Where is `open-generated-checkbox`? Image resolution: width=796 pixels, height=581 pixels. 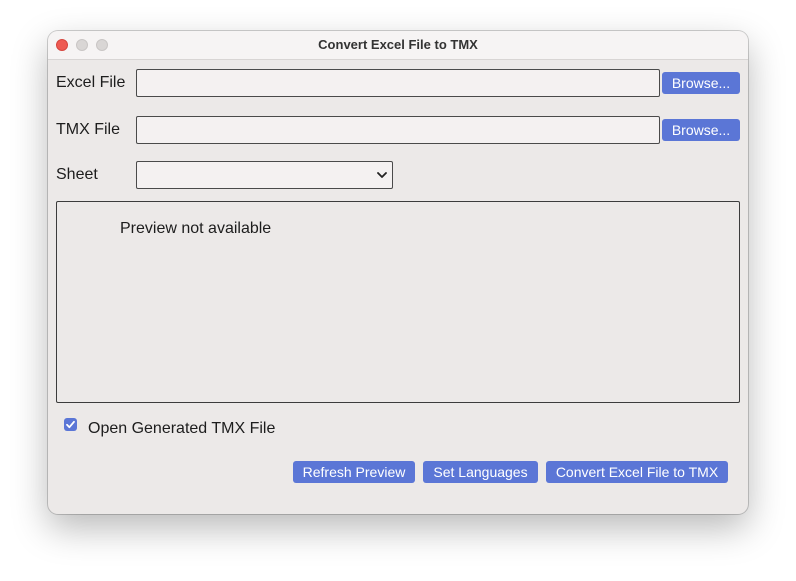
open-generated-checkbox is located at coordinates (70, 424).